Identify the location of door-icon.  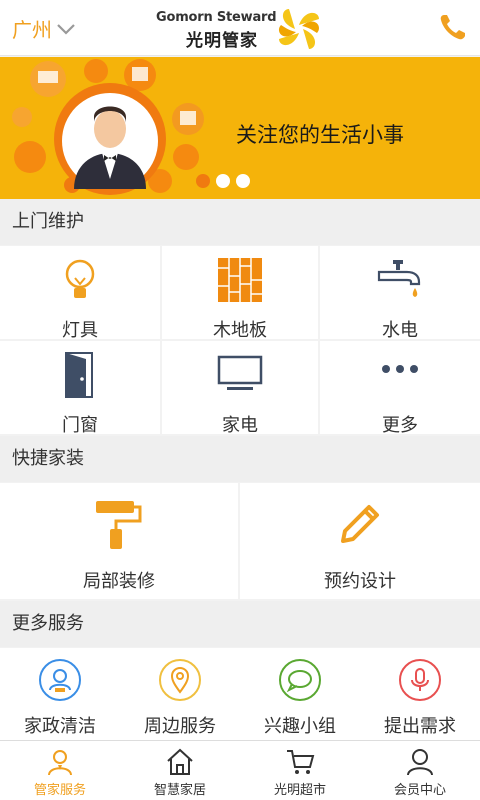
(79, 375).